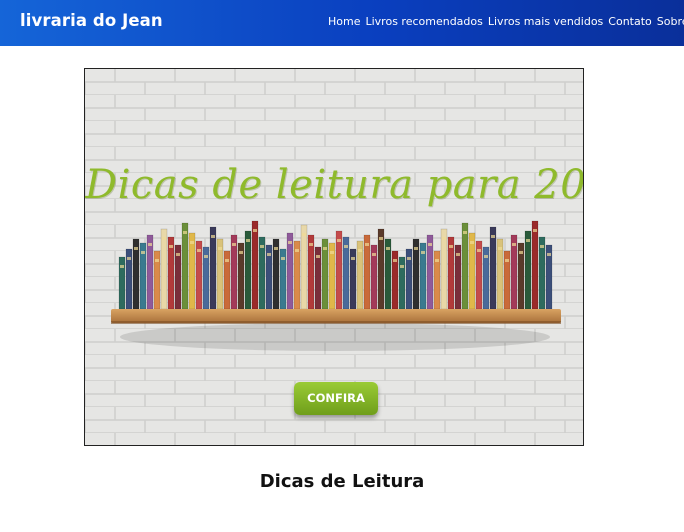 Image resolution: width=684 pixels, height=532 pixels. I want to click on site-brand: livraria do Jean, so click(91, 20).